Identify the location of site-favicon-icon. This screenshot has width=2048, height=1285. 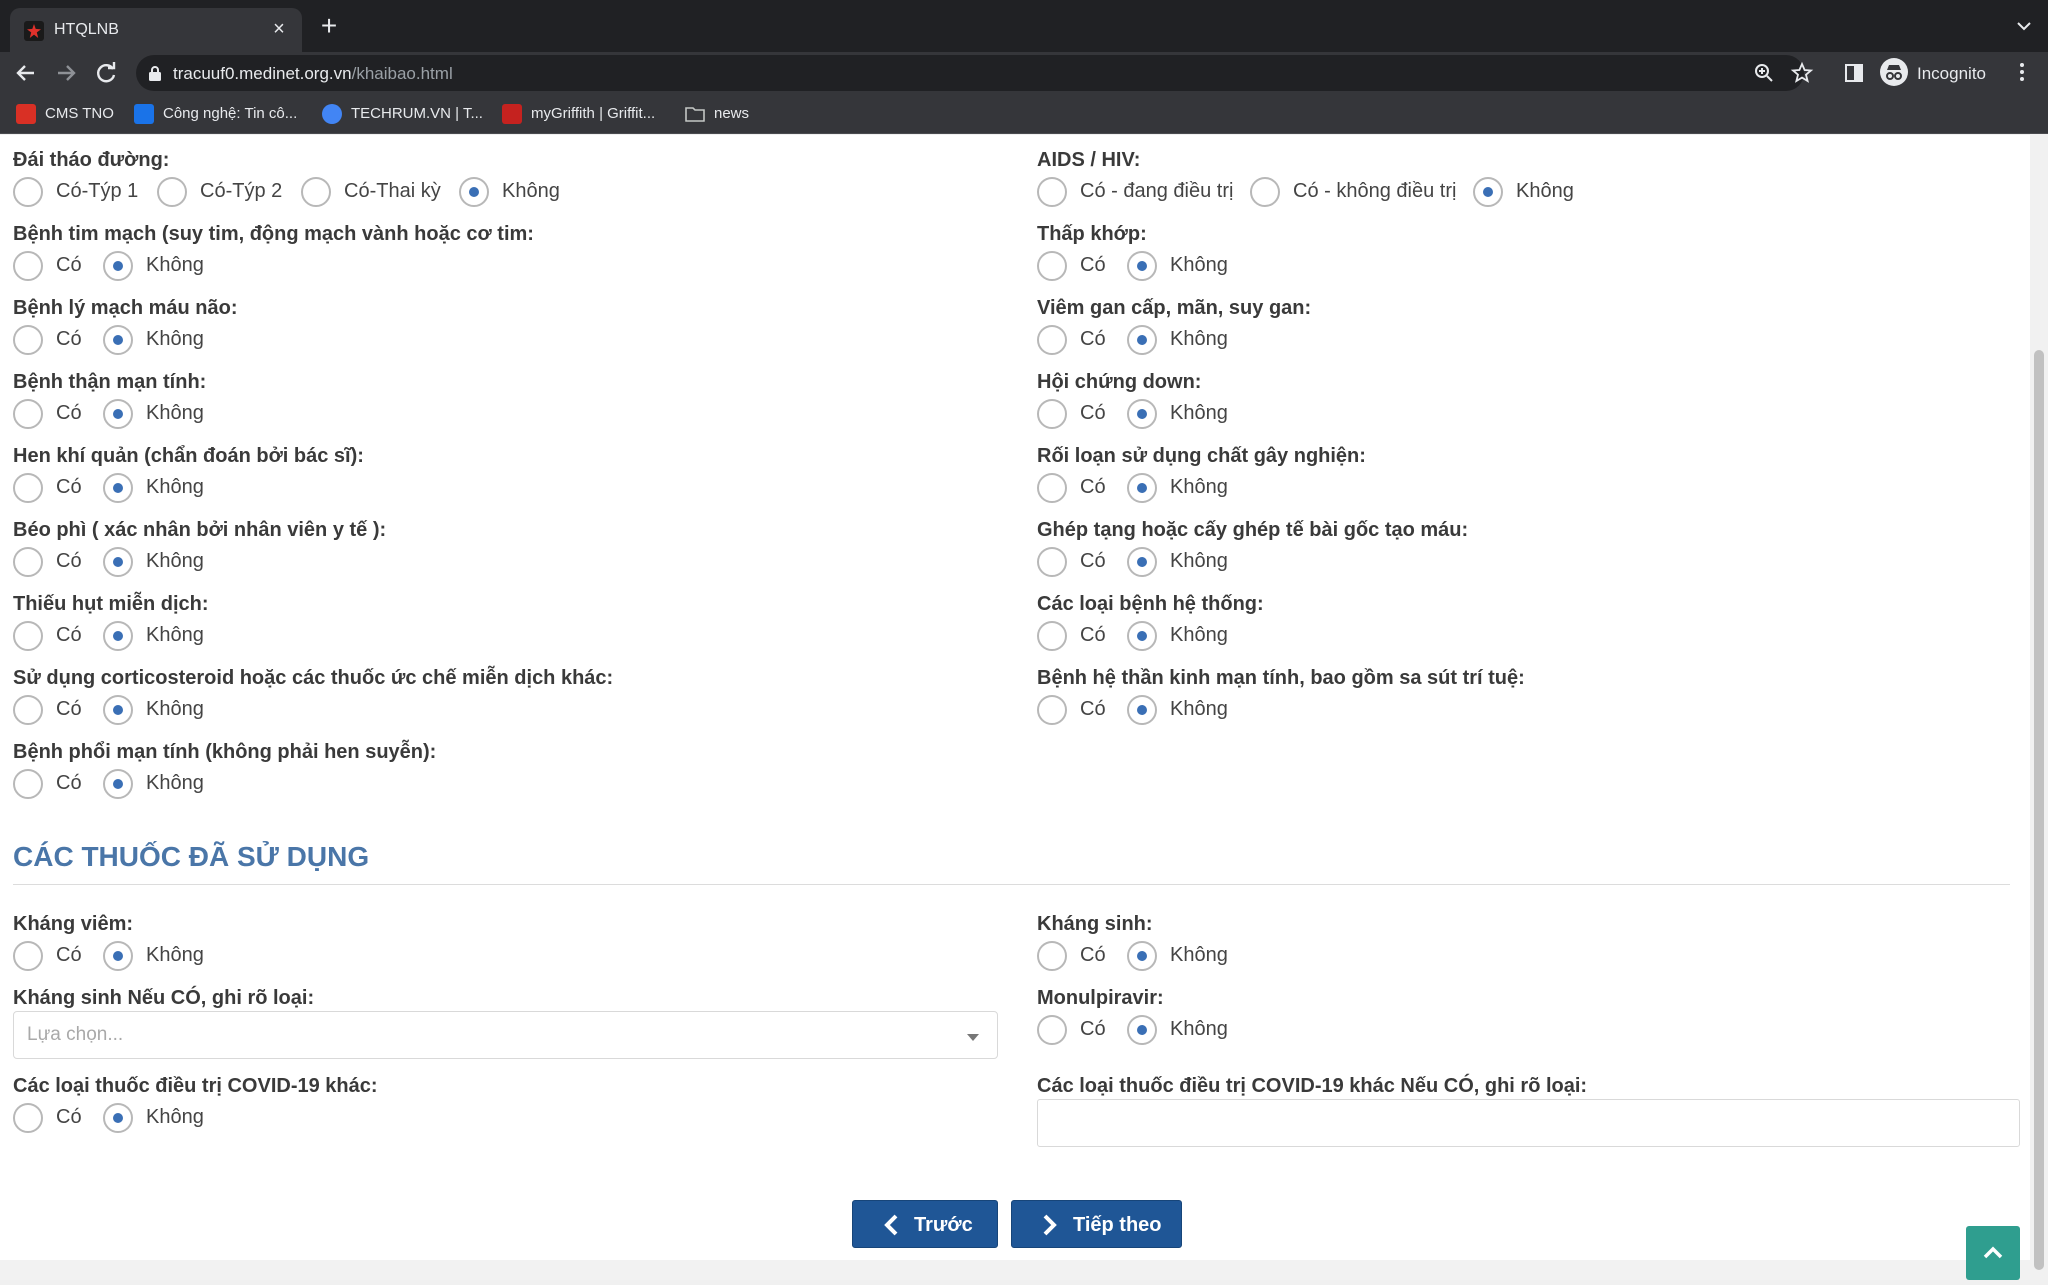
(34, 31).